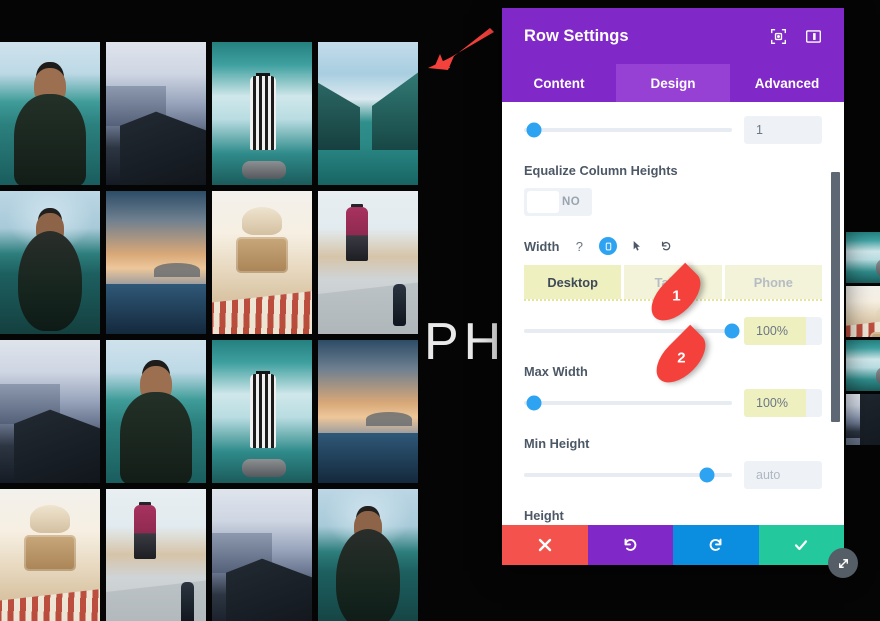 The width and height of the screenshot is (880, 621). What do you see at coordinates (732, 331) in the screenshot?
I see `width-slider-handle` at bounding box center [732, 331].